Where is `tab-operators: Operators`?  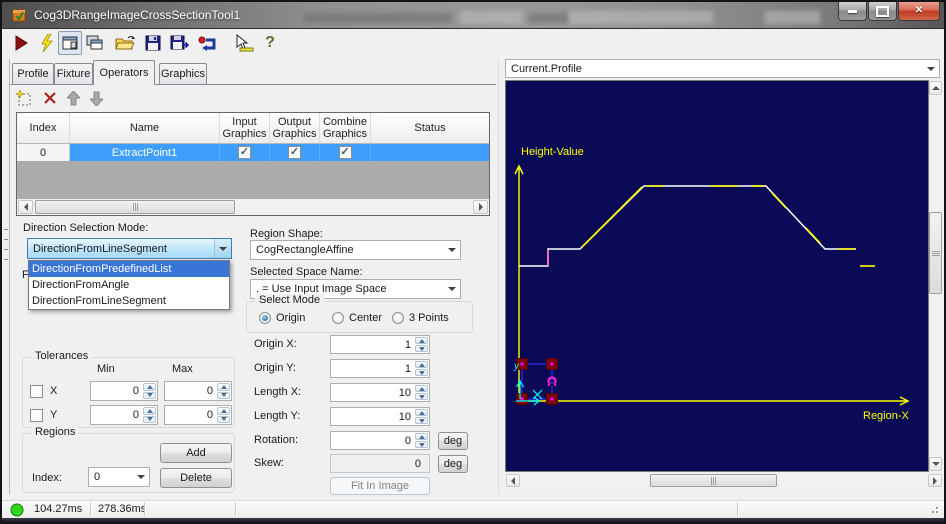 tab-operators: Operators is located at coordinates (124, 72).